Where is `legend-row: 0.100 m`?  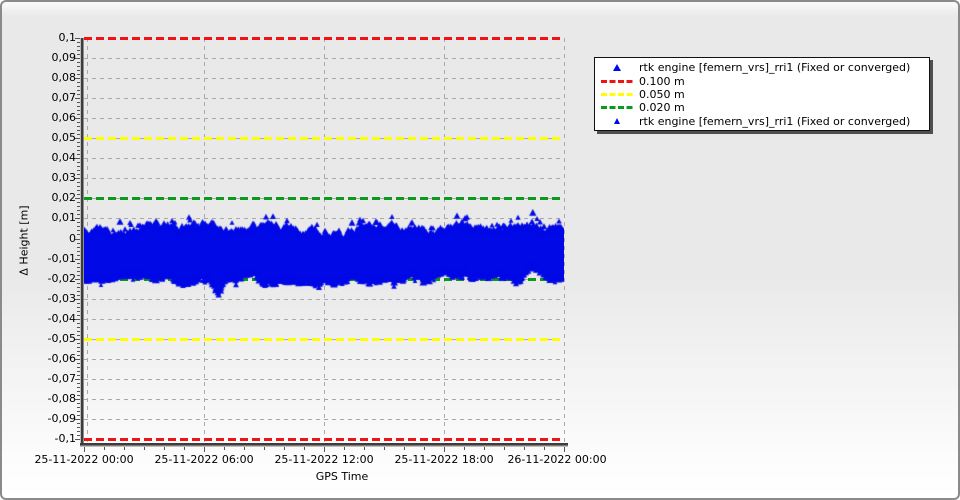
legend-row: 0.100 m is located at coordinates (762, 81).